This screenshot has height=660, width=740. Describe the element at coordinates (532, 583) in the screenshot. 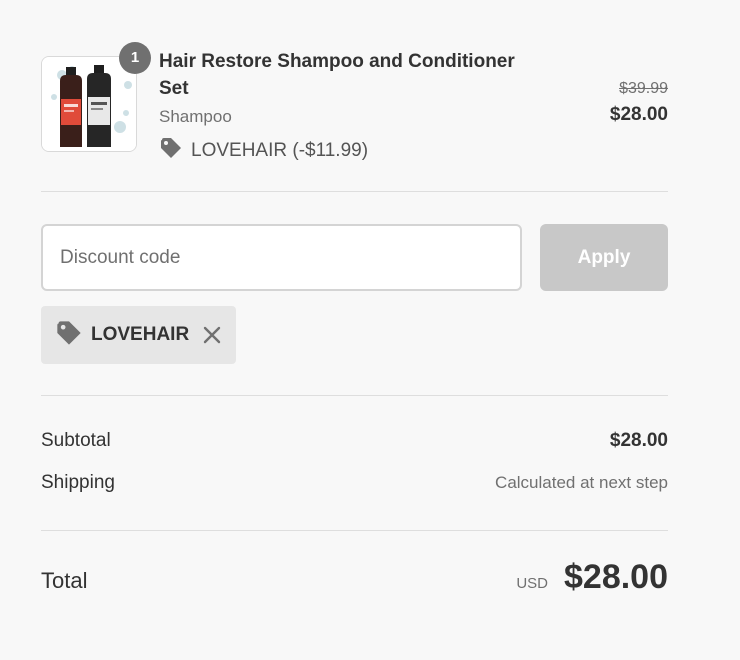

I see `currency-code: USD` at that location.